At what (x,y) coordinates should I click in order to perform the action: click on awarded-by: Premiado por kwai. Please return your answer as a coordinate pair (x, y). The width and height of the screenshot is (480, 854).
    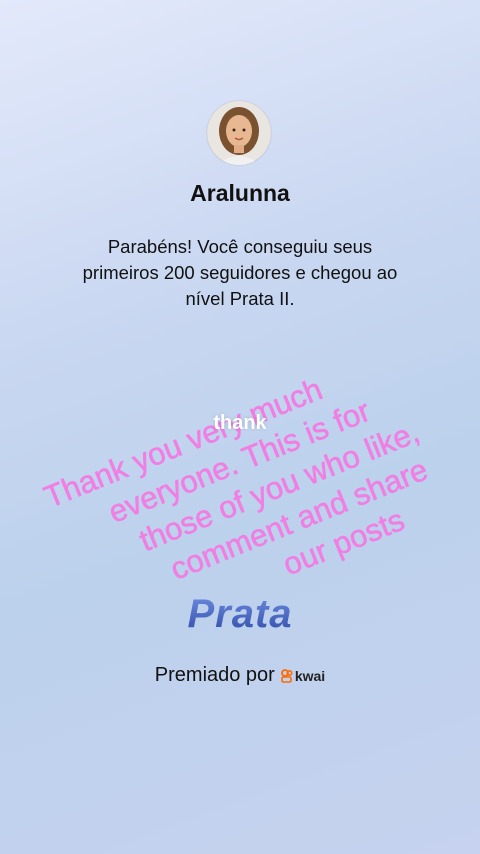
    Looking at the image, I should click on (240, 675).